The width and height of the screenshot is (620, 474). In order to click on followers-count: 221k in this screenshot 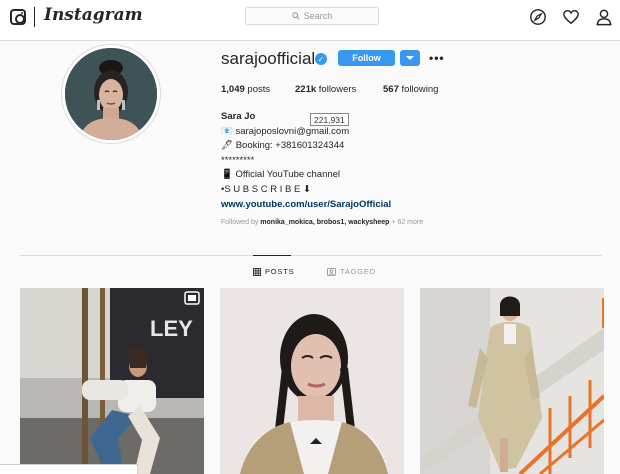, I will do `click(306, 89)`.